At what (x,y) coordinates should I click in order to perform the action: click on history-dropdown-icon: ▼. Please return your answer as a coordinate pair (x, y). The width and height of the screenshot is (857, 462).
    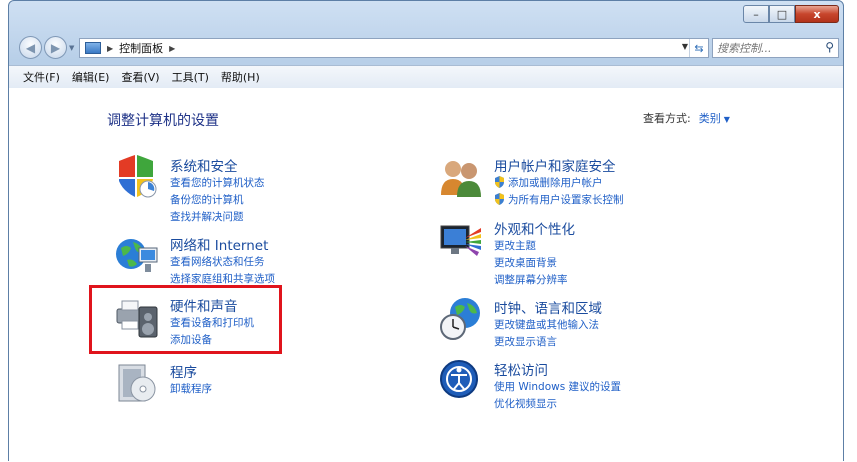
    Looking at the image, I should click on (71, 48).